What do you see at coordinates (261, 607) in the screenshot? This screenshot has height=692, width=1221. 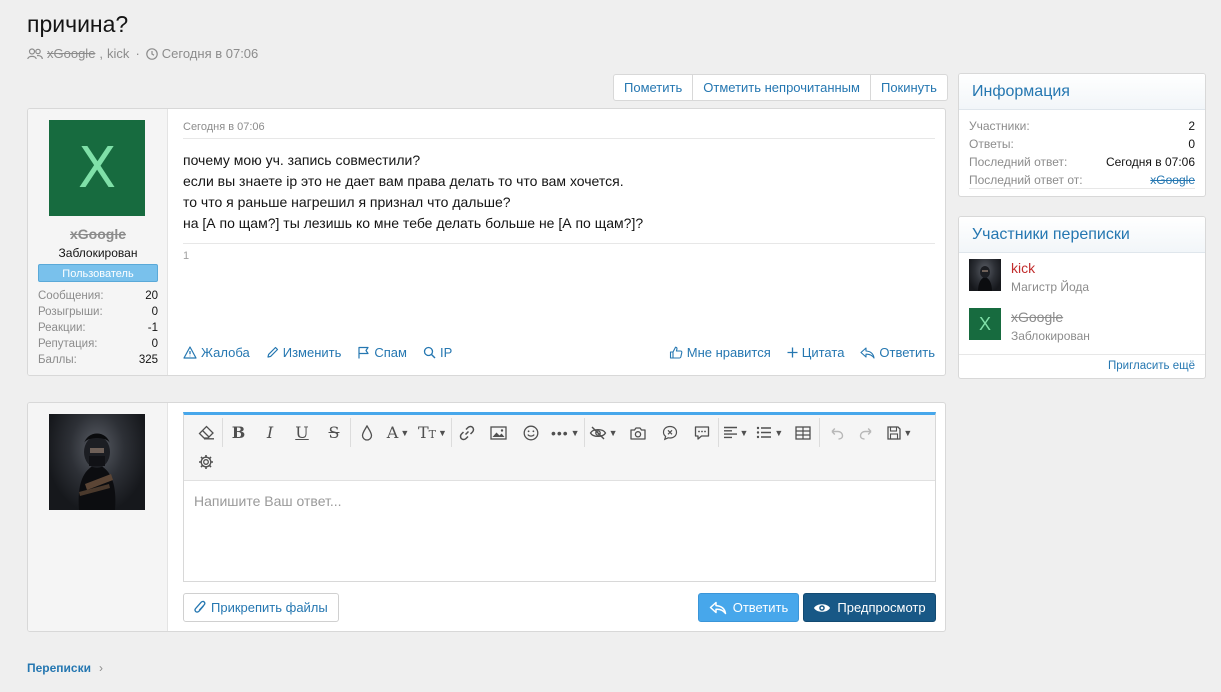 I see `attach-files-button: Прикрепить файлы` at bounding box center [261, 607].